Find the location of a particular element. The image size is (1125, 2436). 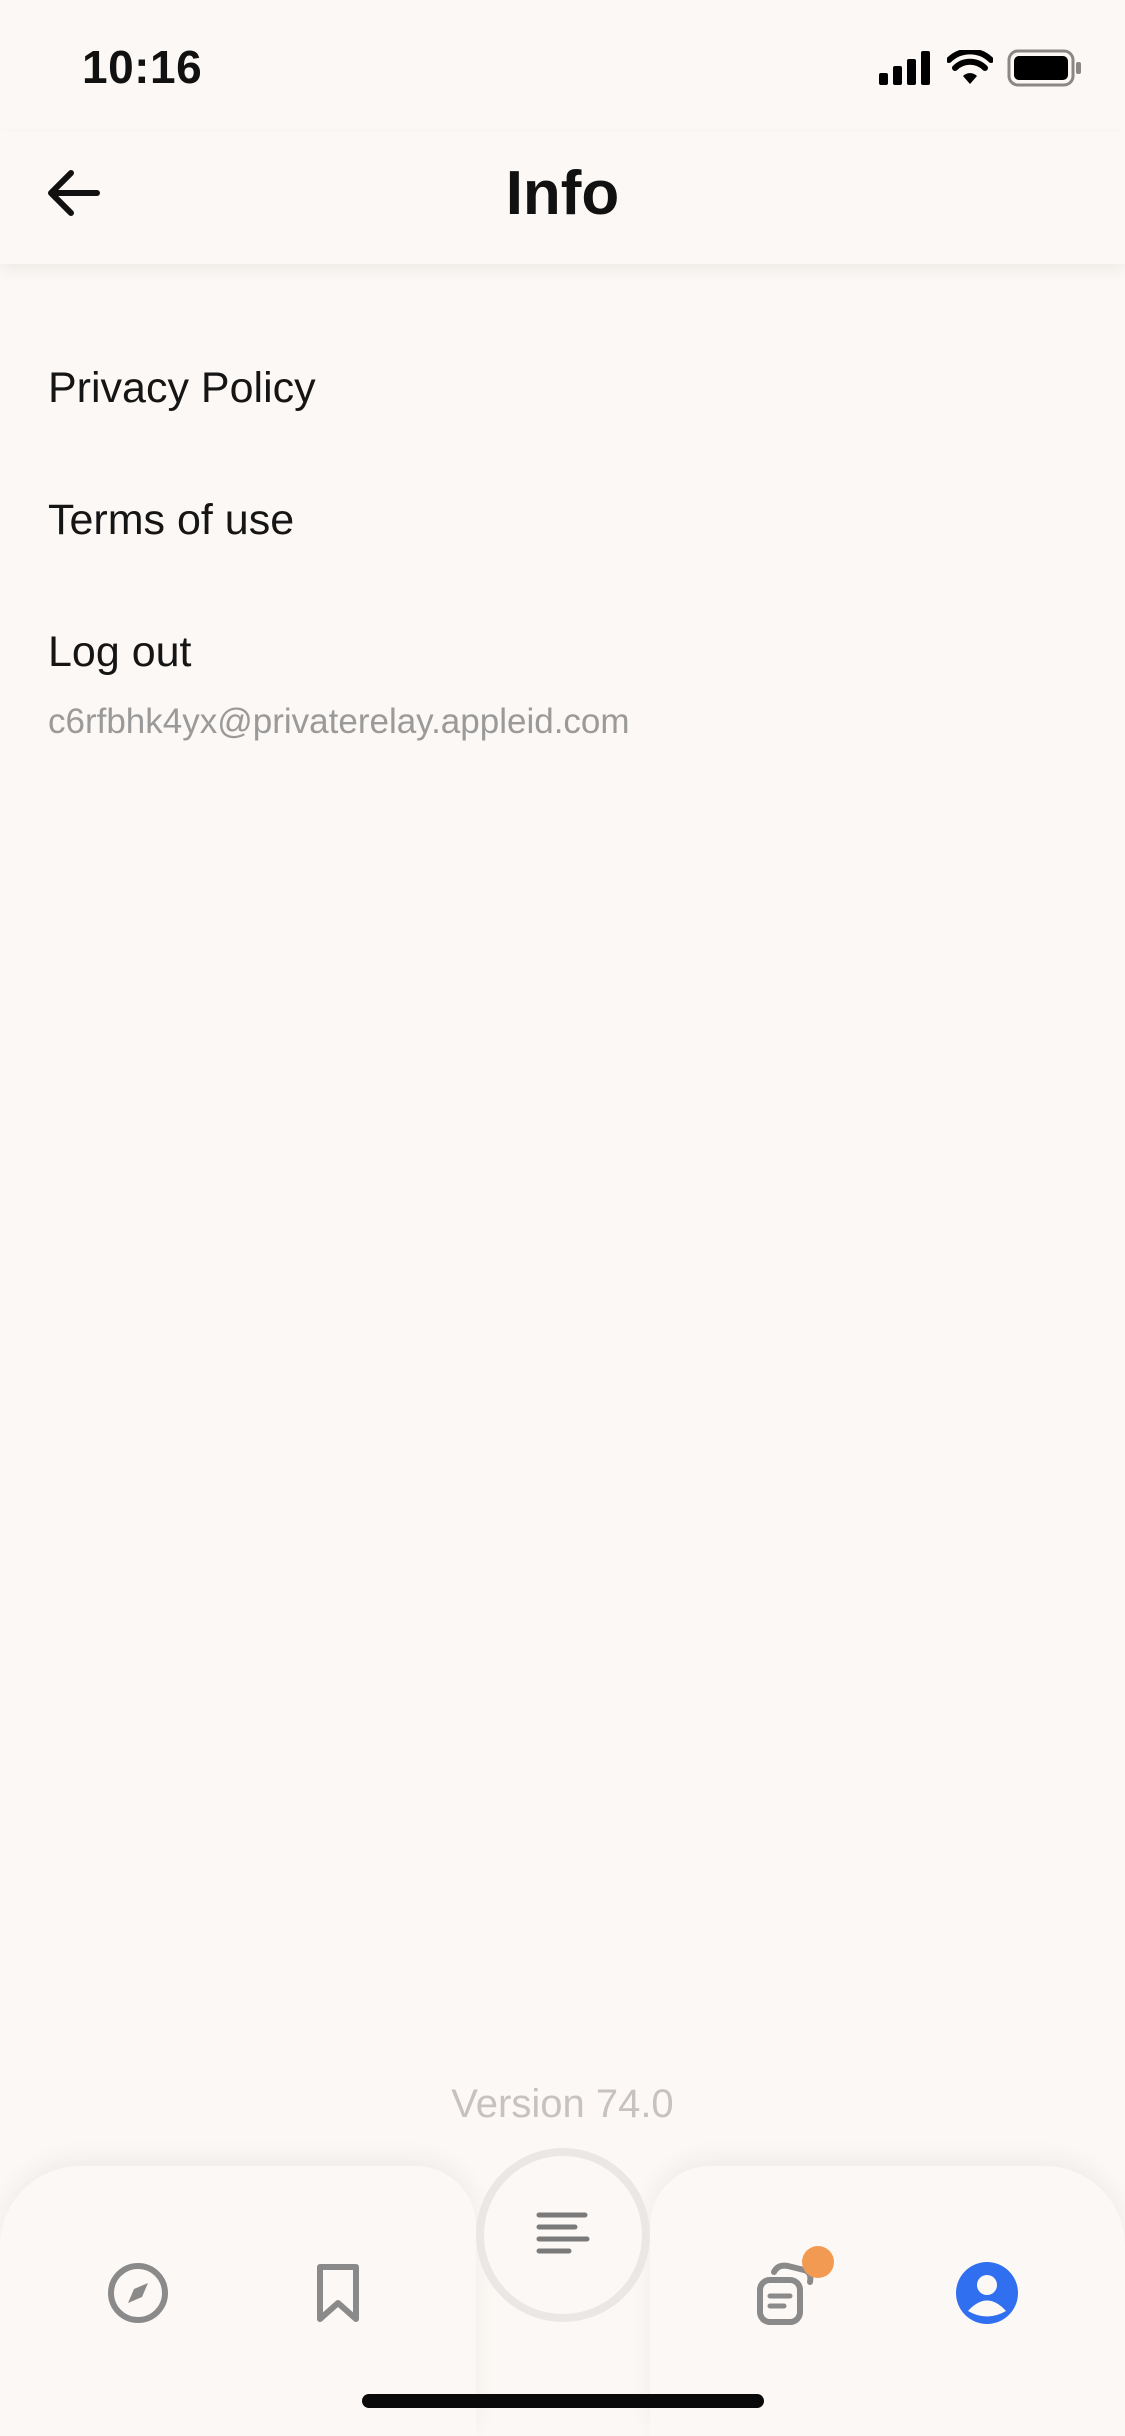

page-title: Info is located at coordinates (562, 193).